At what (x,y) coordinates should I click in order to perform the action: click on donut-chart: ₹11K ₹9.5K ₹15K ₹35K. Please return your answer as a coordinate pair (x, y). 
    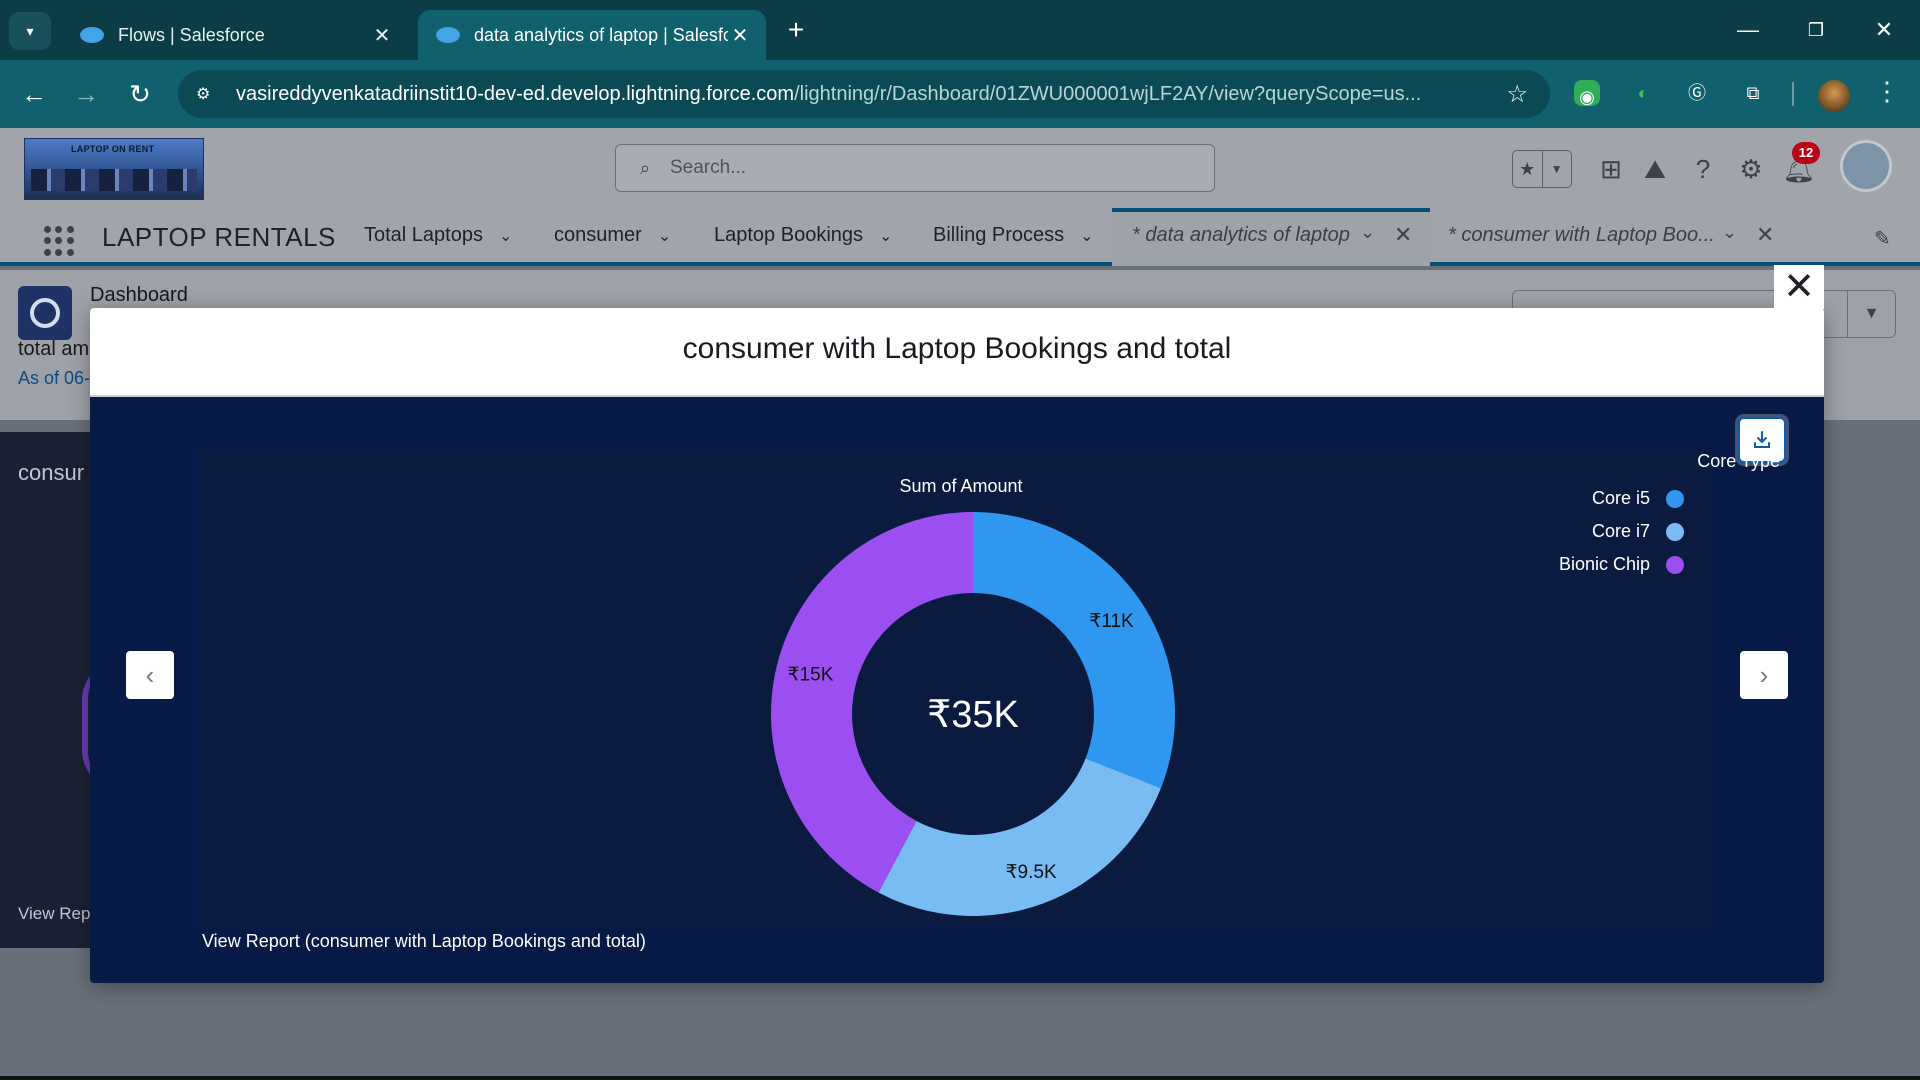
    Looking at the image, I should click on (973, 714).